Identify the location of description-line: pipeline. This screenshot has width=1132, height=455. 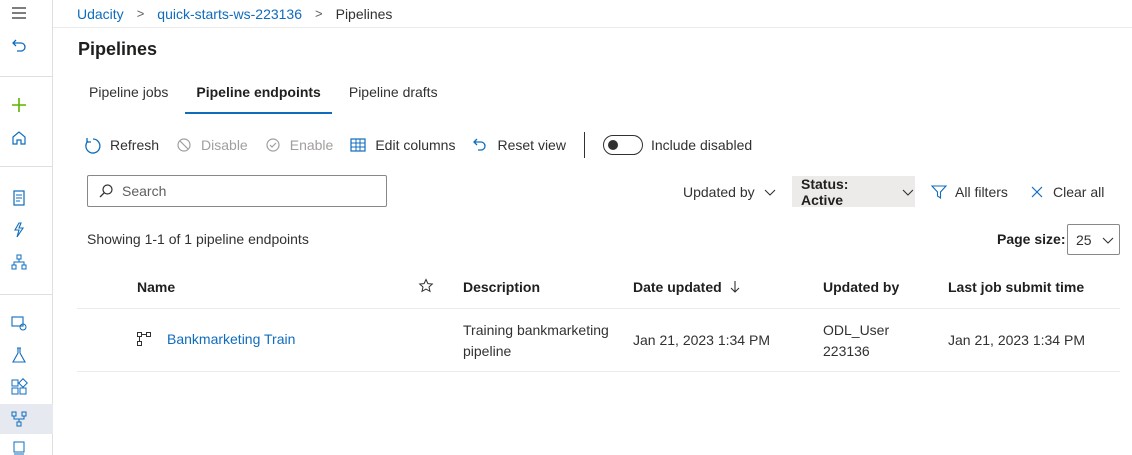
(487, 351).